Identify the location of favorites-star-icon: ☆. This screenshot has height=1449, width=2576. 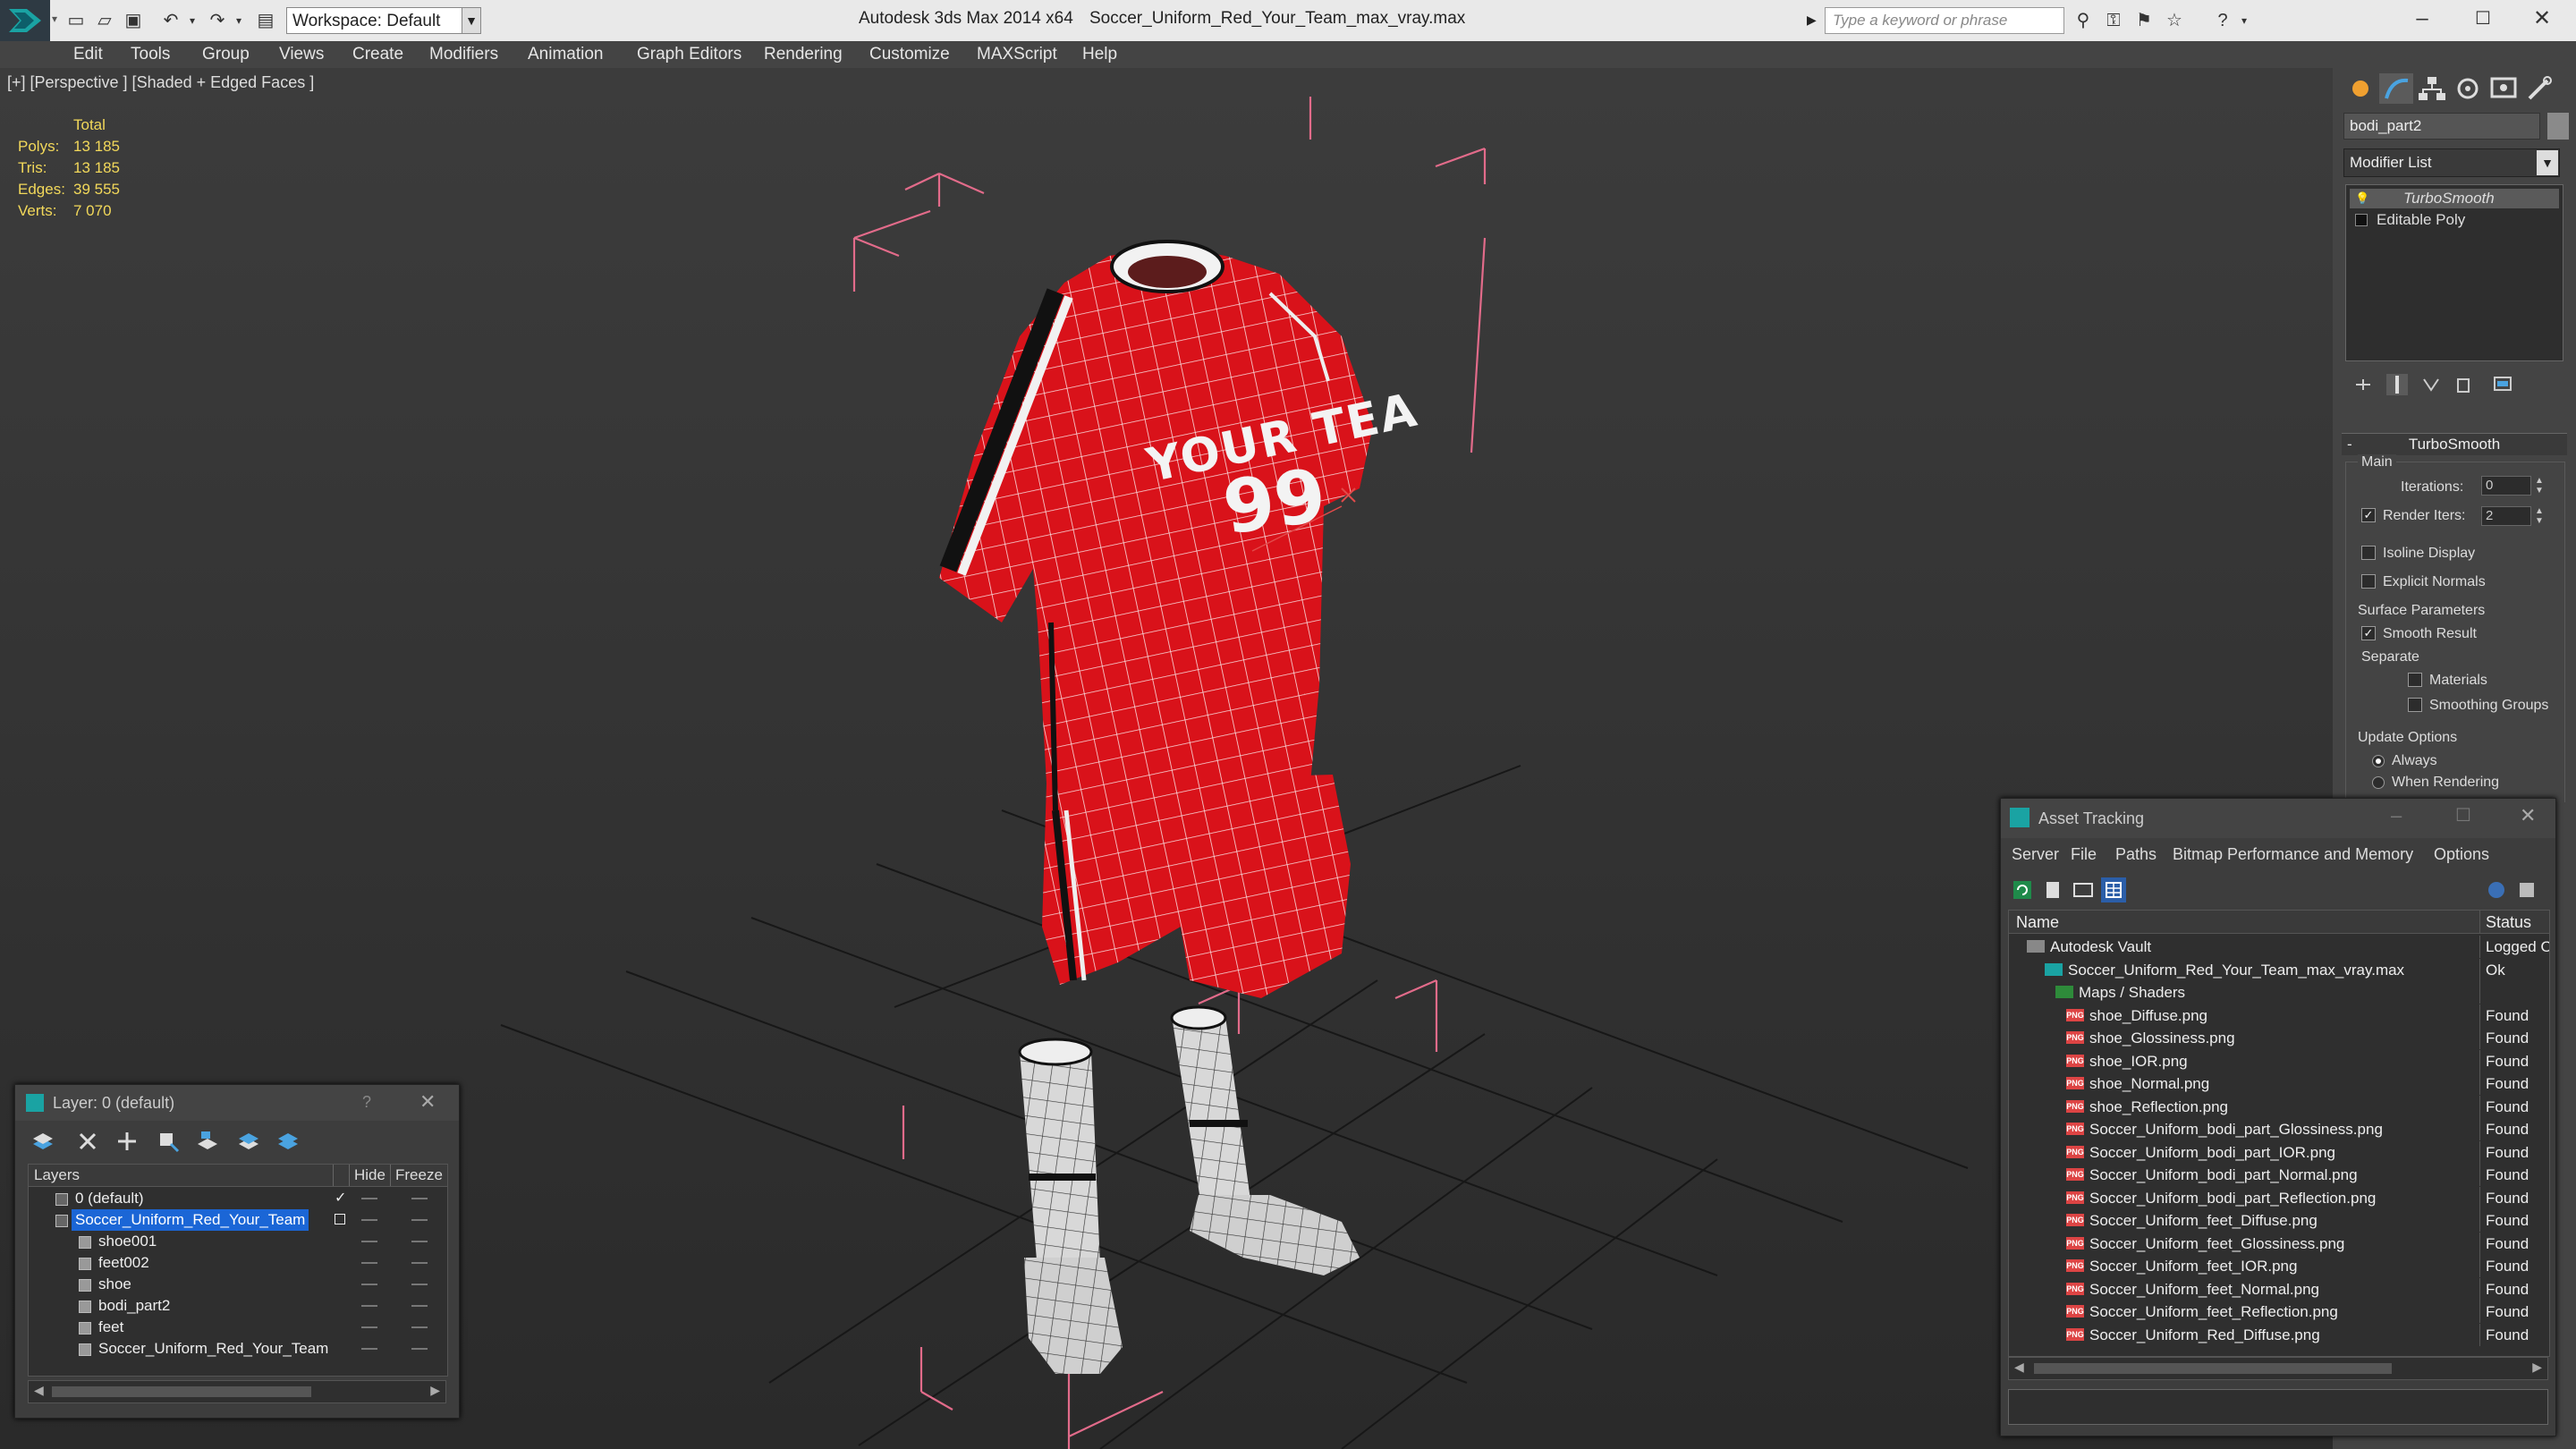
(2174, 20).